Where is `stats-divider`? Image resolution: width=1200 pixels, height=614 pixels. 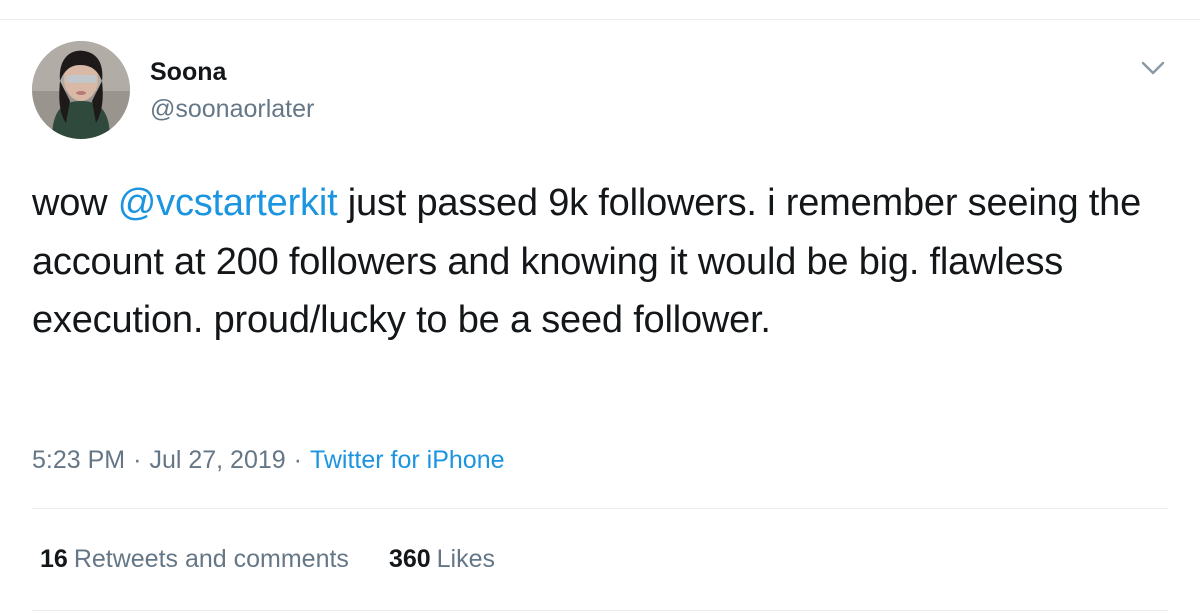 stats-divider is located at coordinates (600, 610).